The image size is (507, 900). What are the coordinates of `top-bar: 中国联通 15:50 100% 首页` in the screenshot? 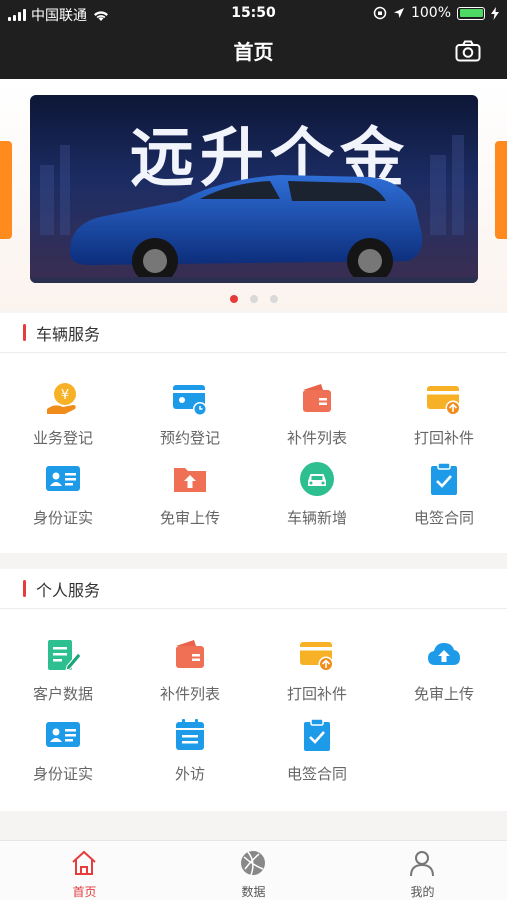 It's located at (253, 39).